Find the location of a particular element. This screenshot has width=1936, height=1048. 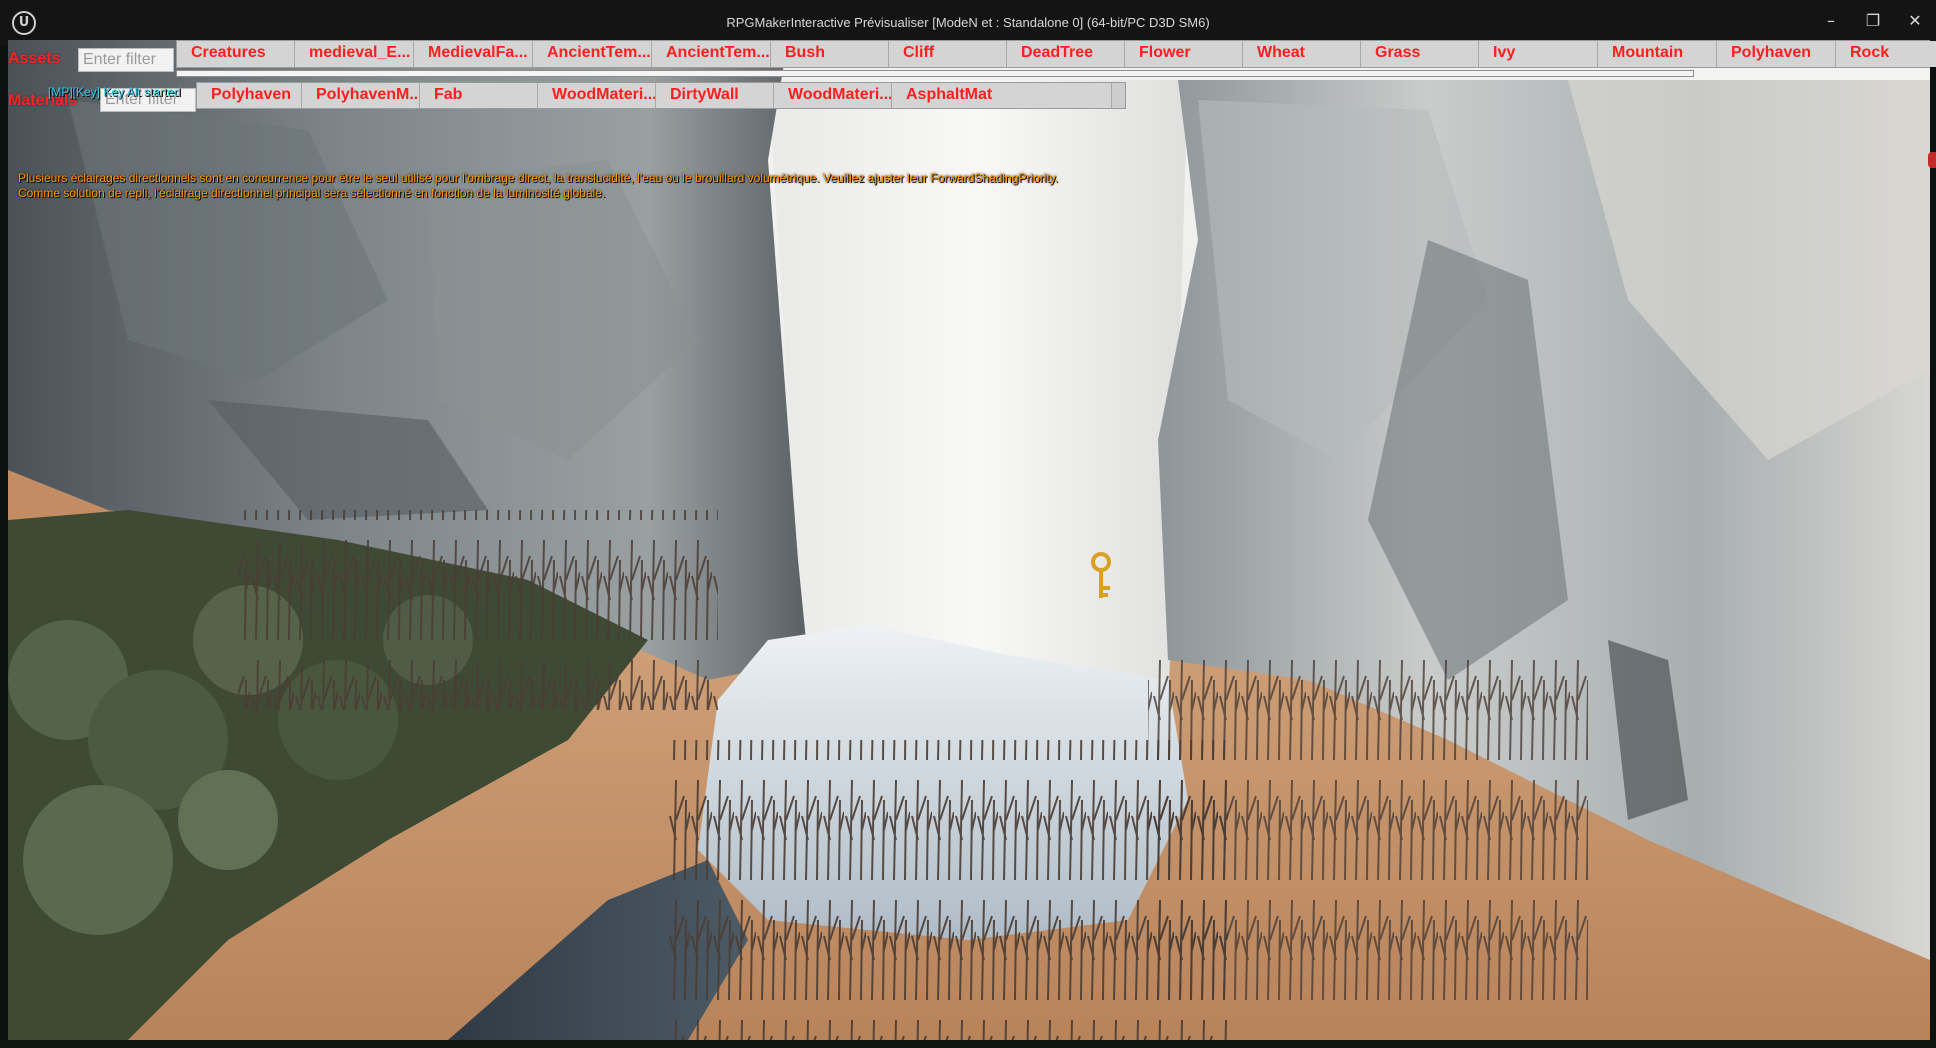

key-icon is located at coordinates (1101, 577).